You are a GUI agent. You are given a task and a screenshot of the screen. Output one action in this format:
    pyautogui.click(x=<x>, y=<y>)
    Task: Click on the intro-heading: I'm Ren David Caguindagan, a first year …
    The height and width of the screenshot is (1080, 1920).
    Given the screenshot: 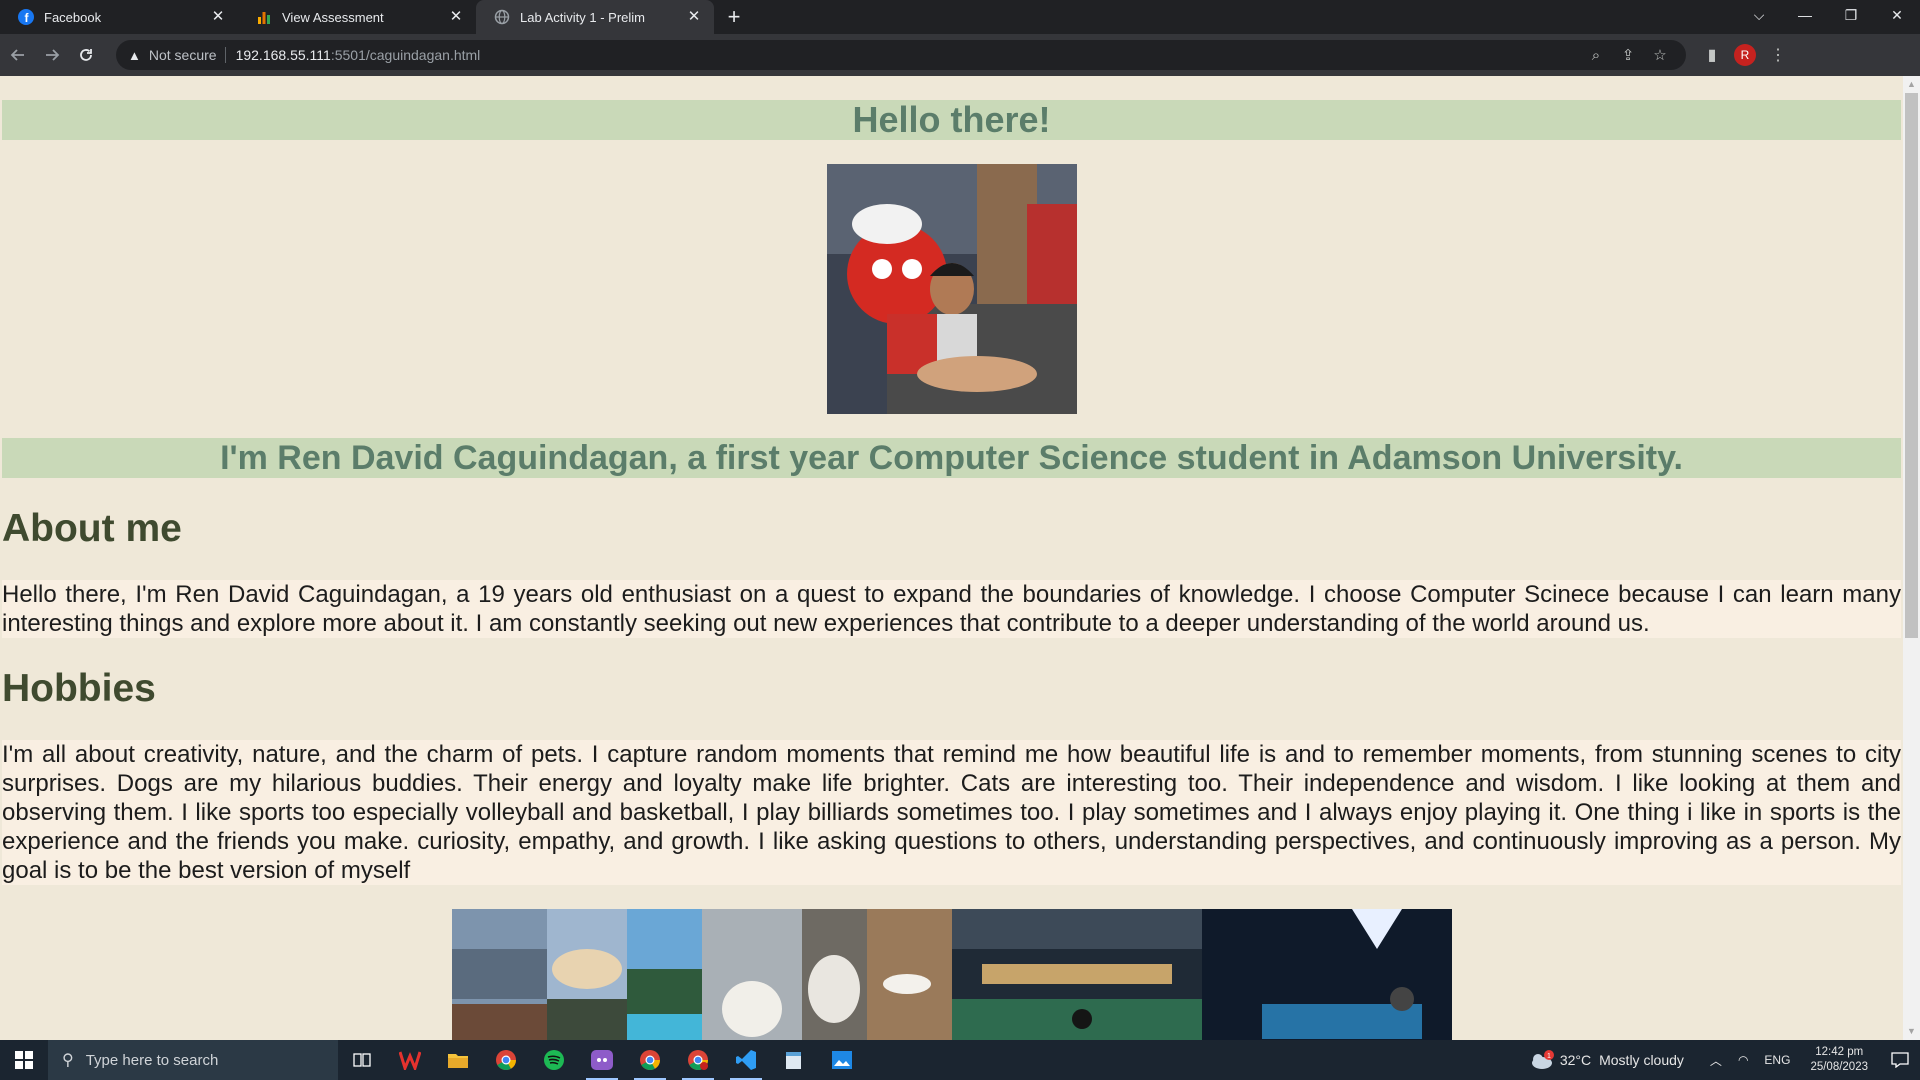 What is the action you would take?
    pyautogui.click(x=951, y=458)
    